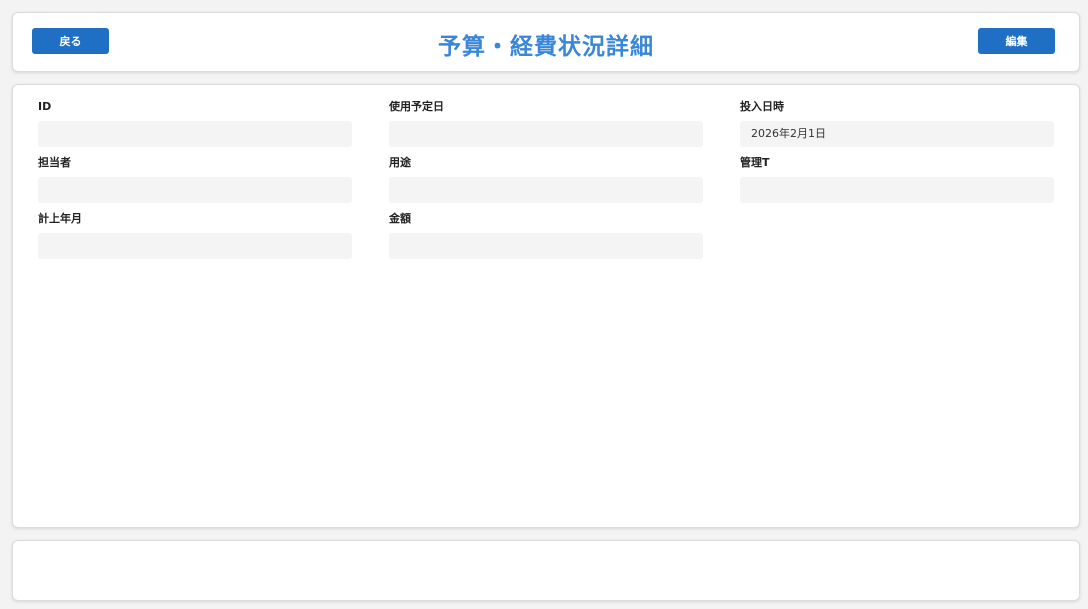  I want to click on field-planned-use-date: 使用予定日, so click(546, 123).